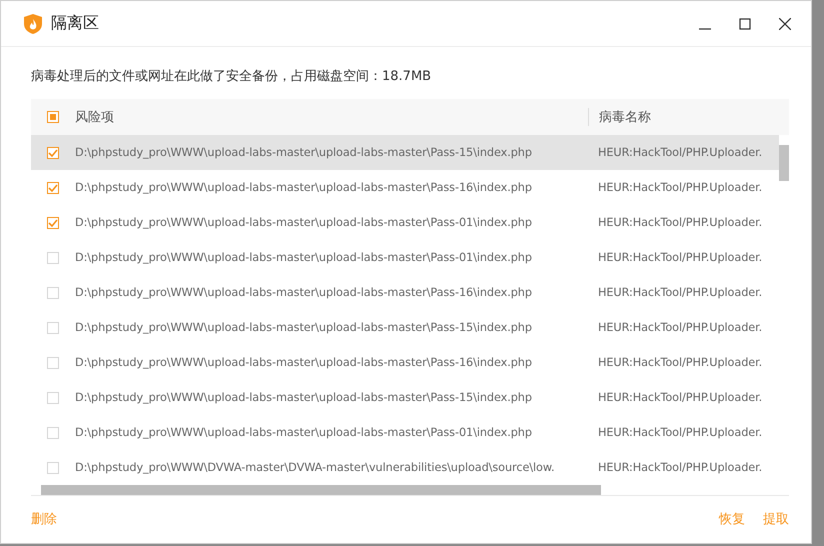 The width and height of the screenshot is (824, 546). What do you see at coordinates (95, 117) in the screenshot?
I see `column-header: 风险项` at bounding box center [95, 117].